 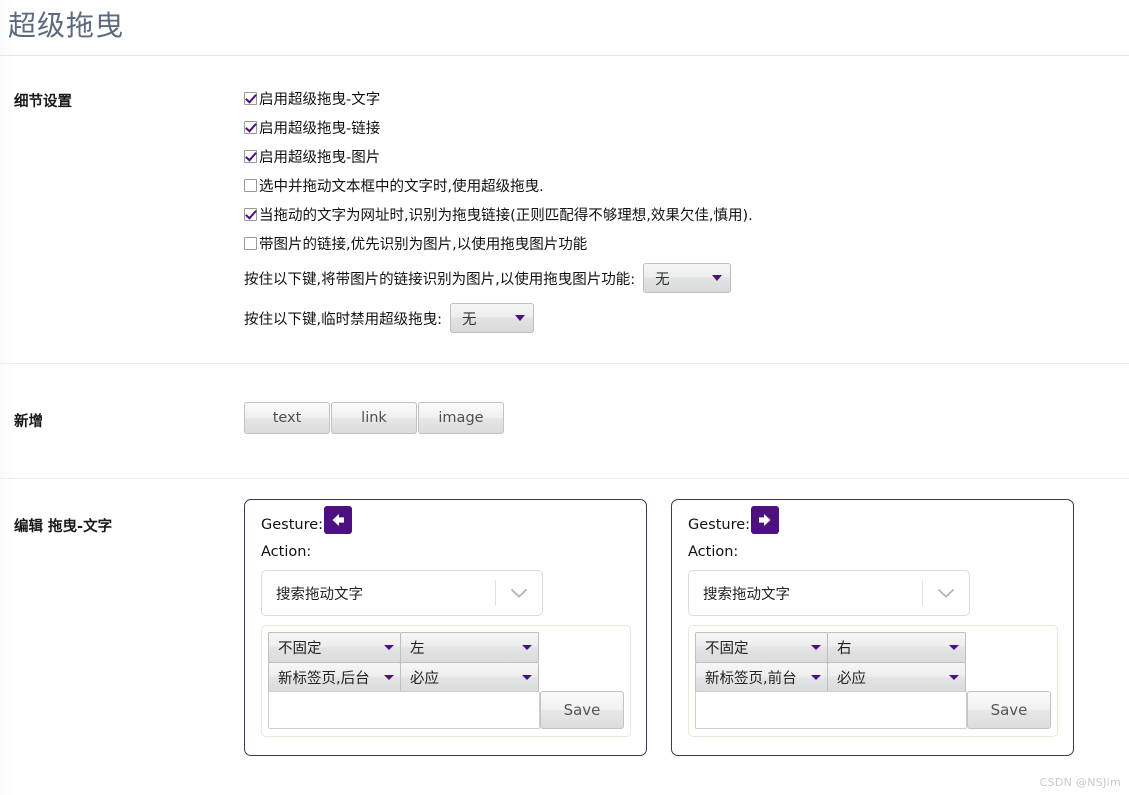 I want to click on option-label-enable-image: 启用超级拖曳-图片, so click(x=320, y=158).